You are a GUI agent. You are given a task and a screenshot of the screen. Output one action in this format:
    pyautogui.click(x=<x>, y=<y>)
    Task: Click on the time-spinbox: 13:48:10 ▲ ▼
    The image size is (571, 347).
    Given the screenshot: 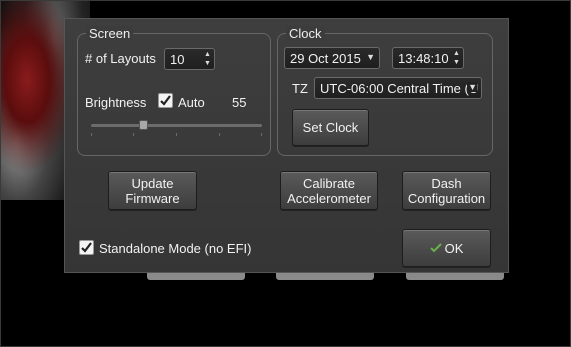 What is the action you would take?
    pyautogui.click(x=428, y=58)
    